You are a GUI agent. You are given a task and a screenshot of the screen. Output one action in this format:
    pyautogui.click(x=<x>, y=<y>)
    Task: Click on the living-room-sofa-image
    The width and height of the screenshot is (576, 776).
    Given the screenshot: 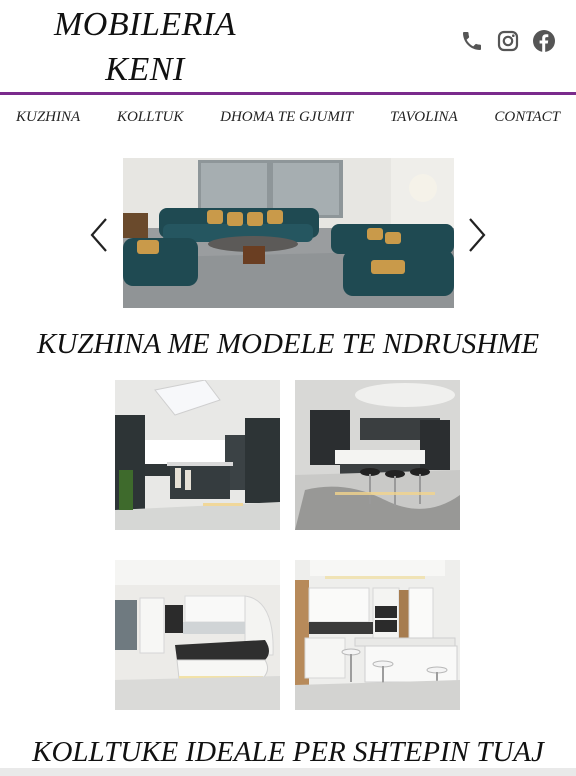 What is the action you would take?
    pyautogui.click(x=288, y=233)
    